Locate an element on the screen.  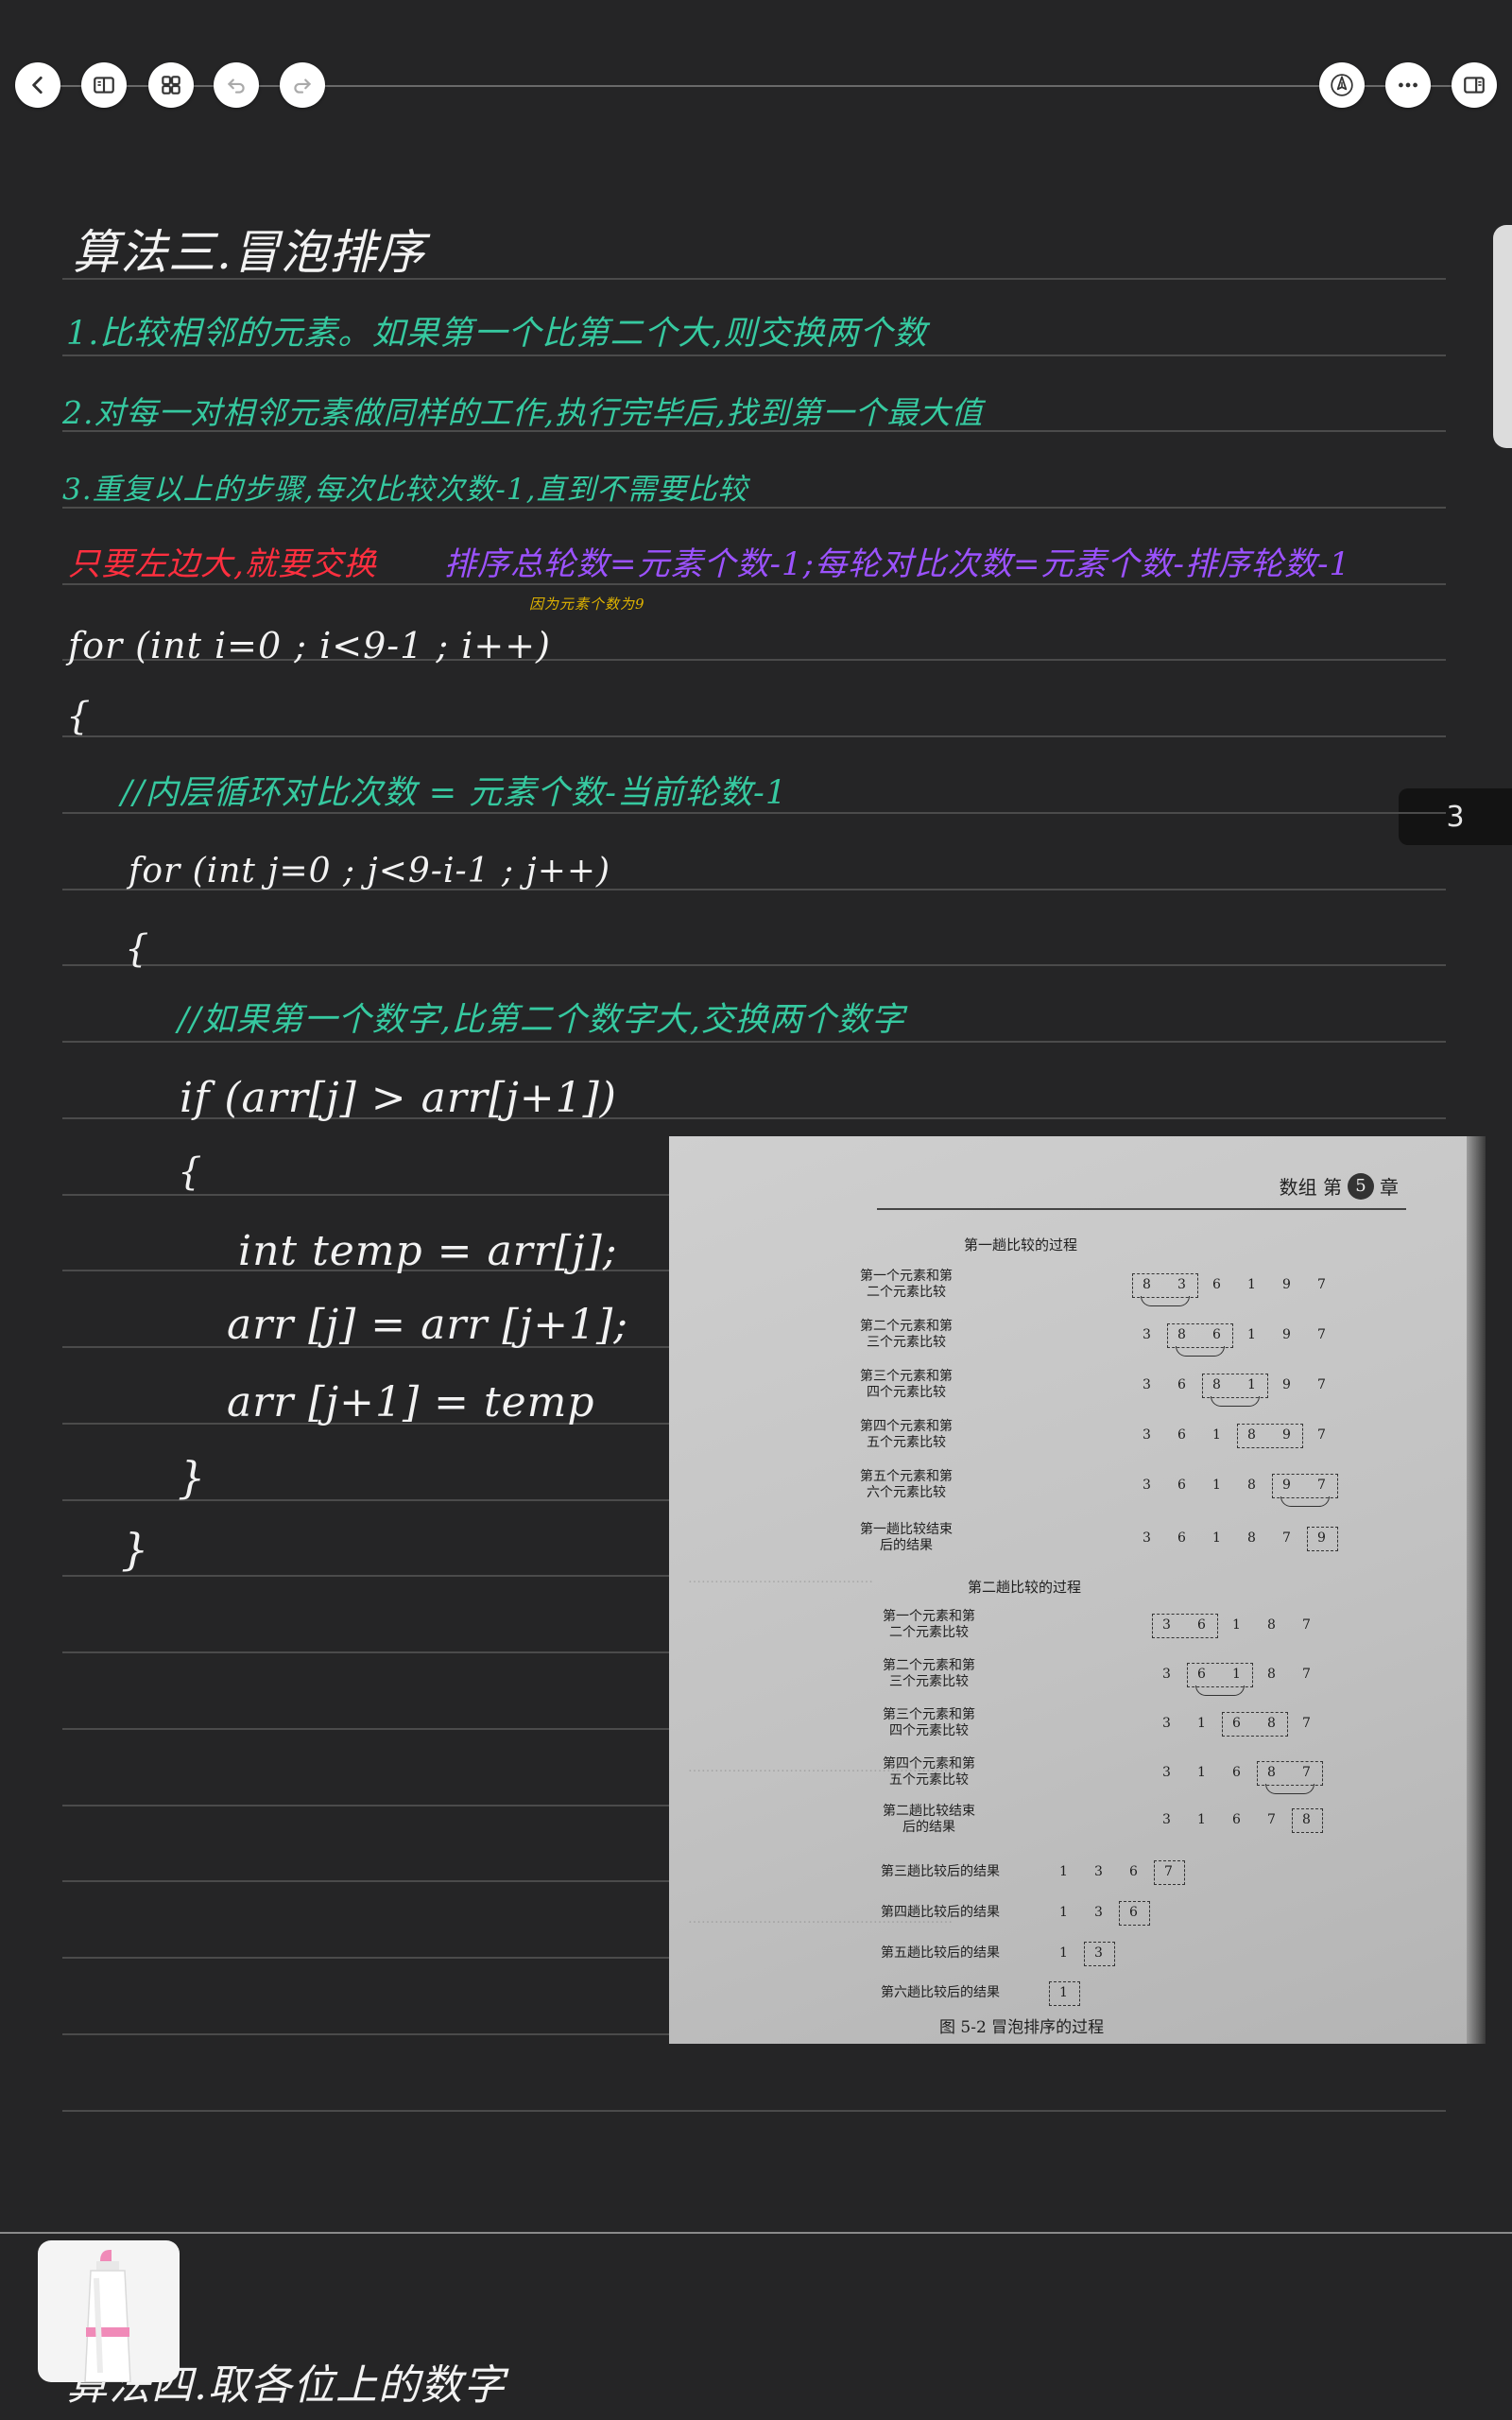
photo-header-text: 数组 第 is located at coordinates (1310, 1187).